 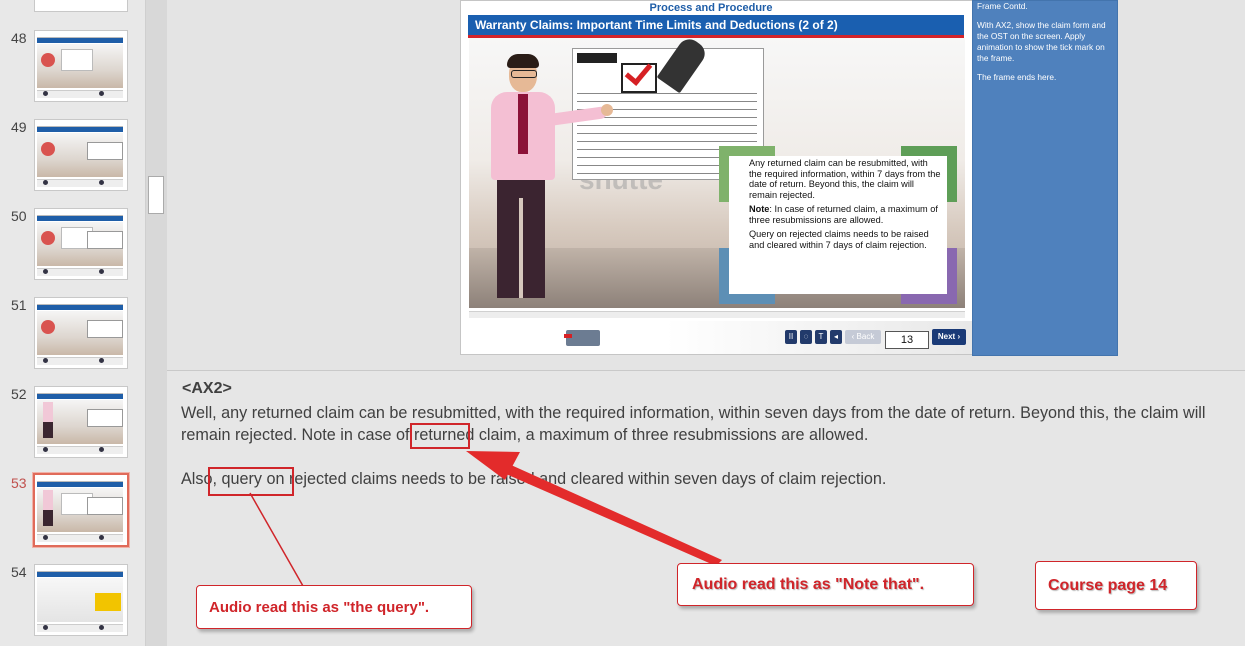 I want to click on slide-thumbnail-row-49: 49, so click(x=72, y=159).